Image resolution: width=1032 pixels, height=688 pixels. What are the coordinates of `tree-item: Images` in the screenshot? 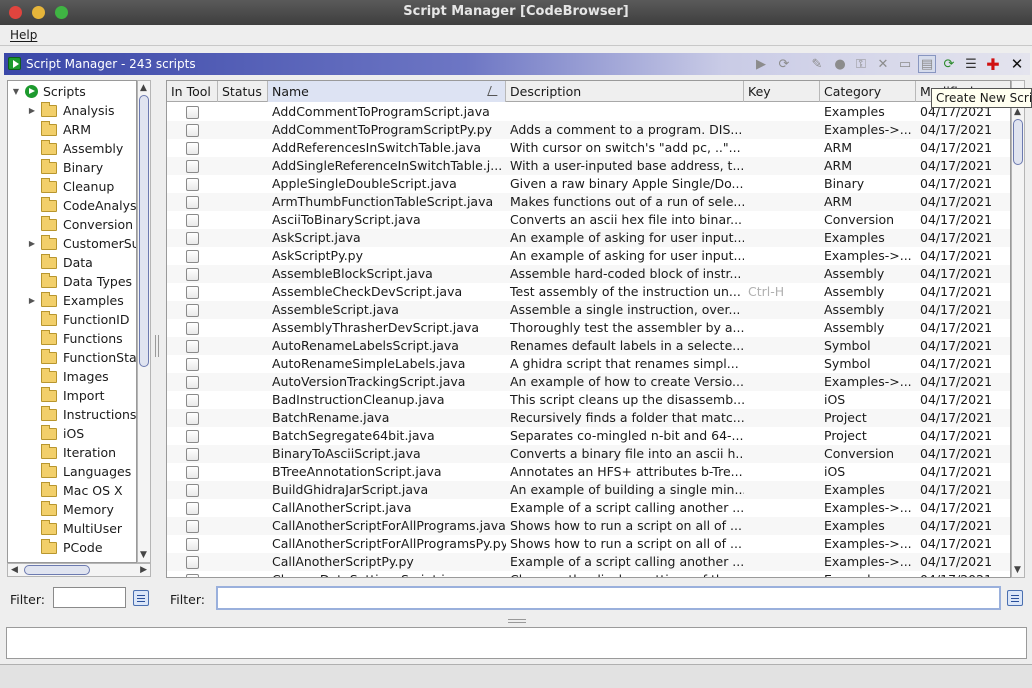 It's located at (68, 376).